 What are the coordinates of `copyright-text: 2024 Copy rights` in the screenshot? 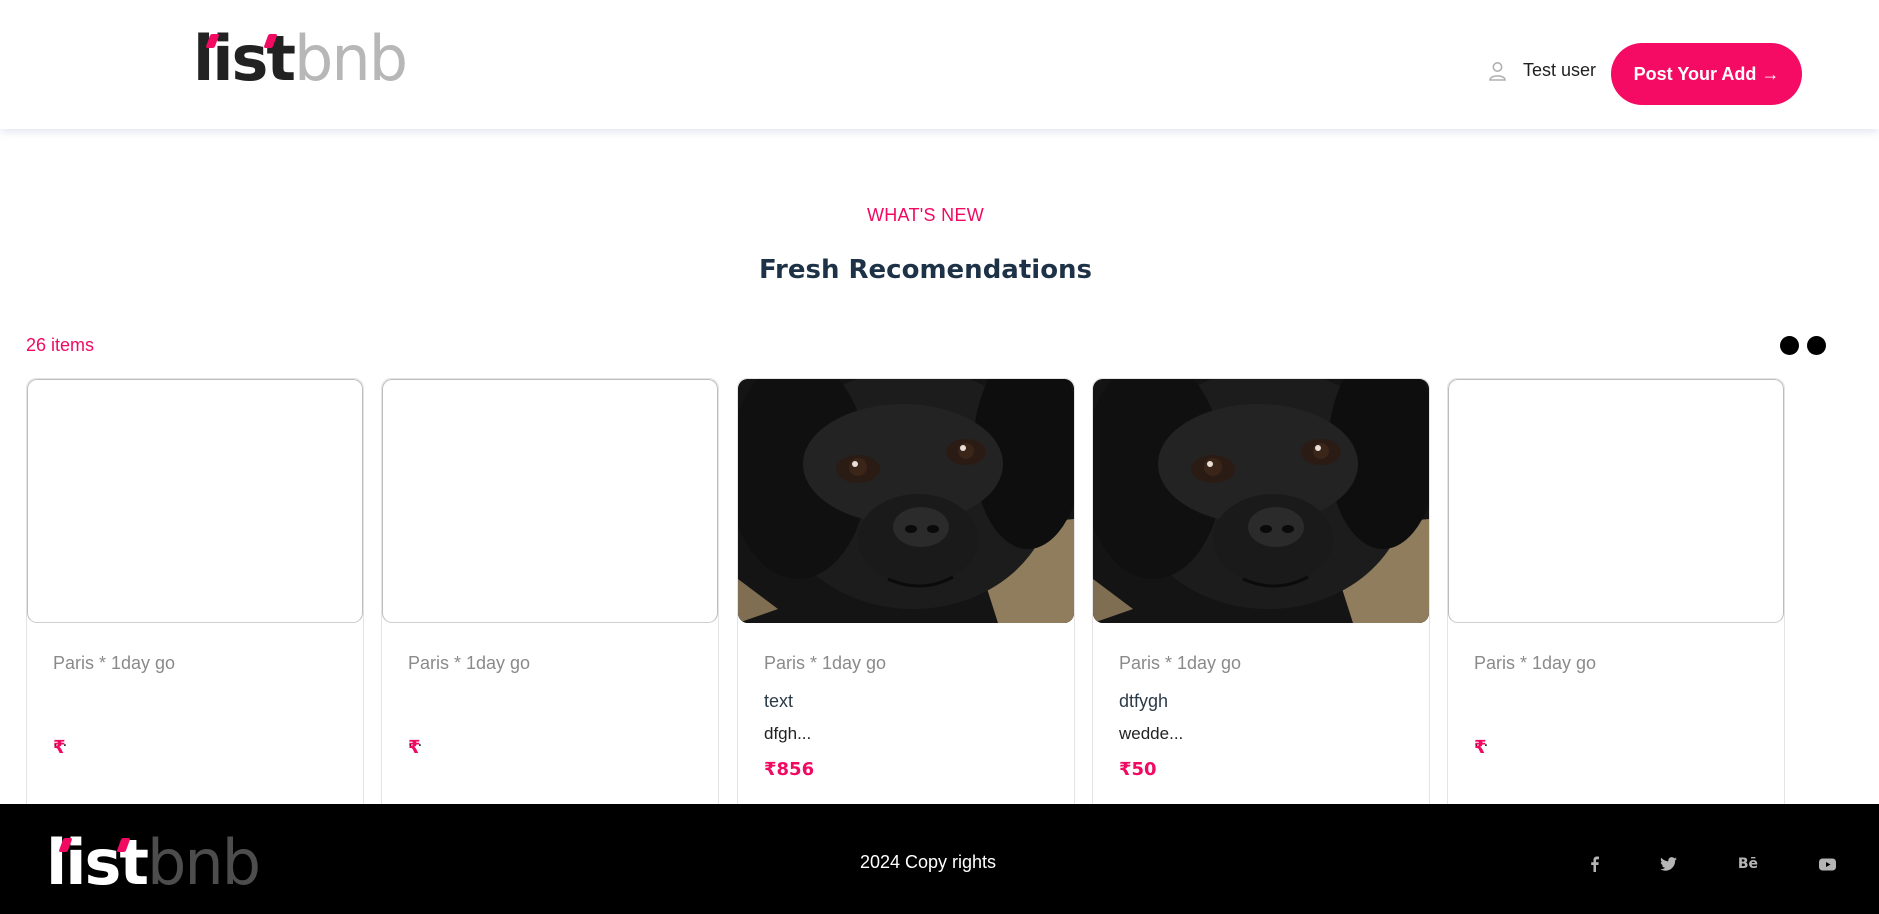 It's located at (928, 862).